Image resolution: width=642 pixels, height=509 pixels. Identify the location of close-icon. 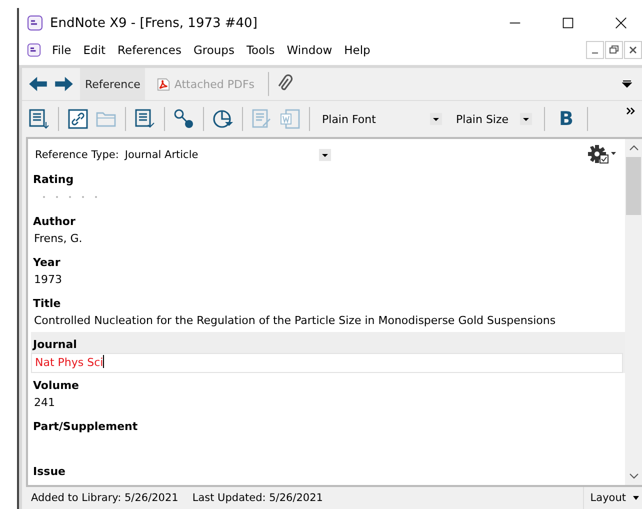
(621, 23).